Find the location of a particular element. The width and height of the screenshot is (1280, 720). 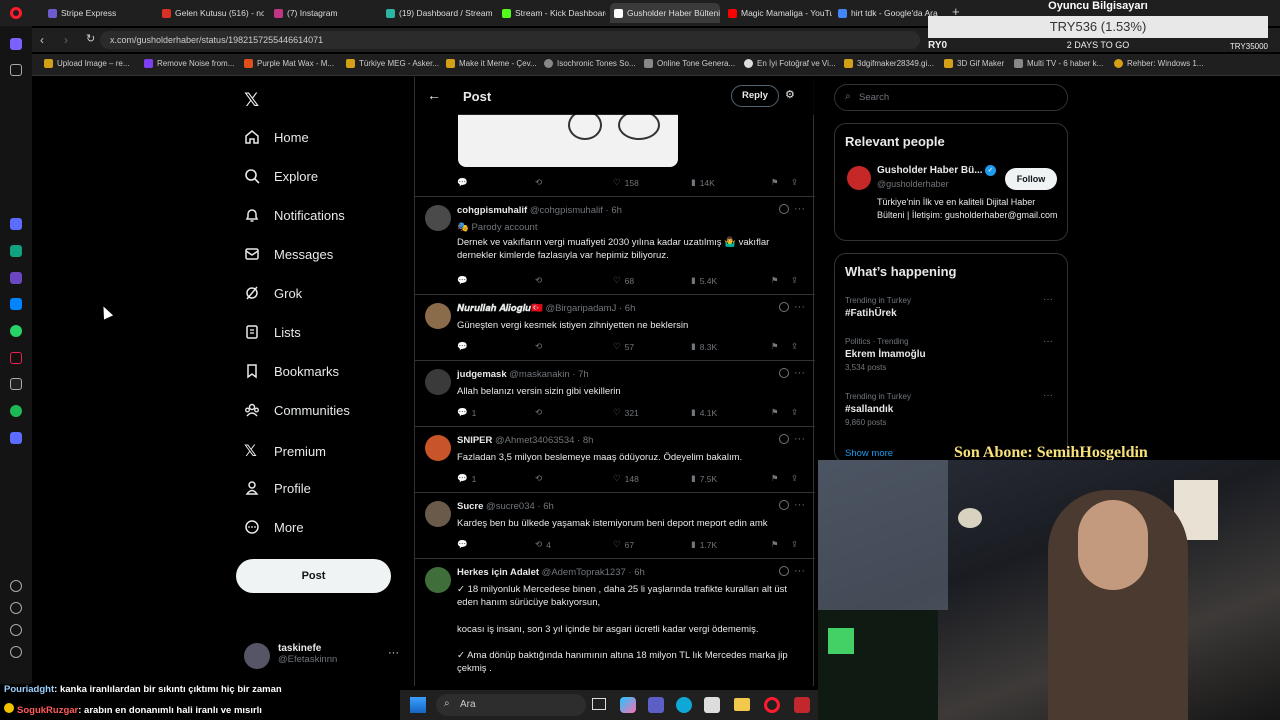

tab-x-active: Gusholder Haber Bülteni is located at coordinates (665, 13).